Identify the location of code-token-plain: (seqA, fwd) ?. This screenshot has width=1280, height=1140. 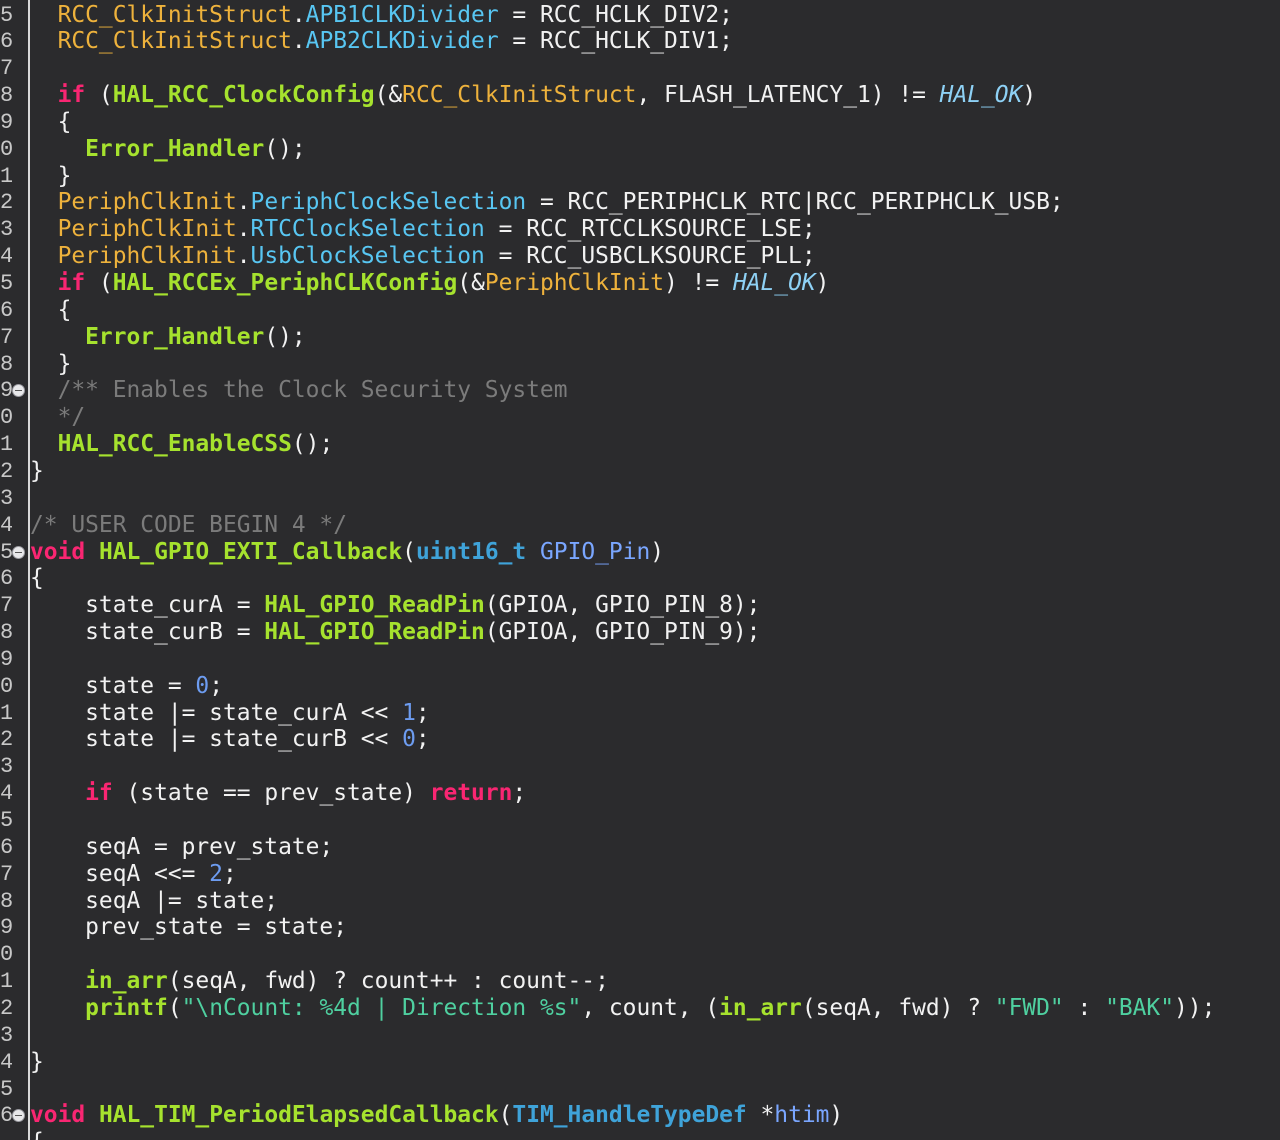
(898, 1007).